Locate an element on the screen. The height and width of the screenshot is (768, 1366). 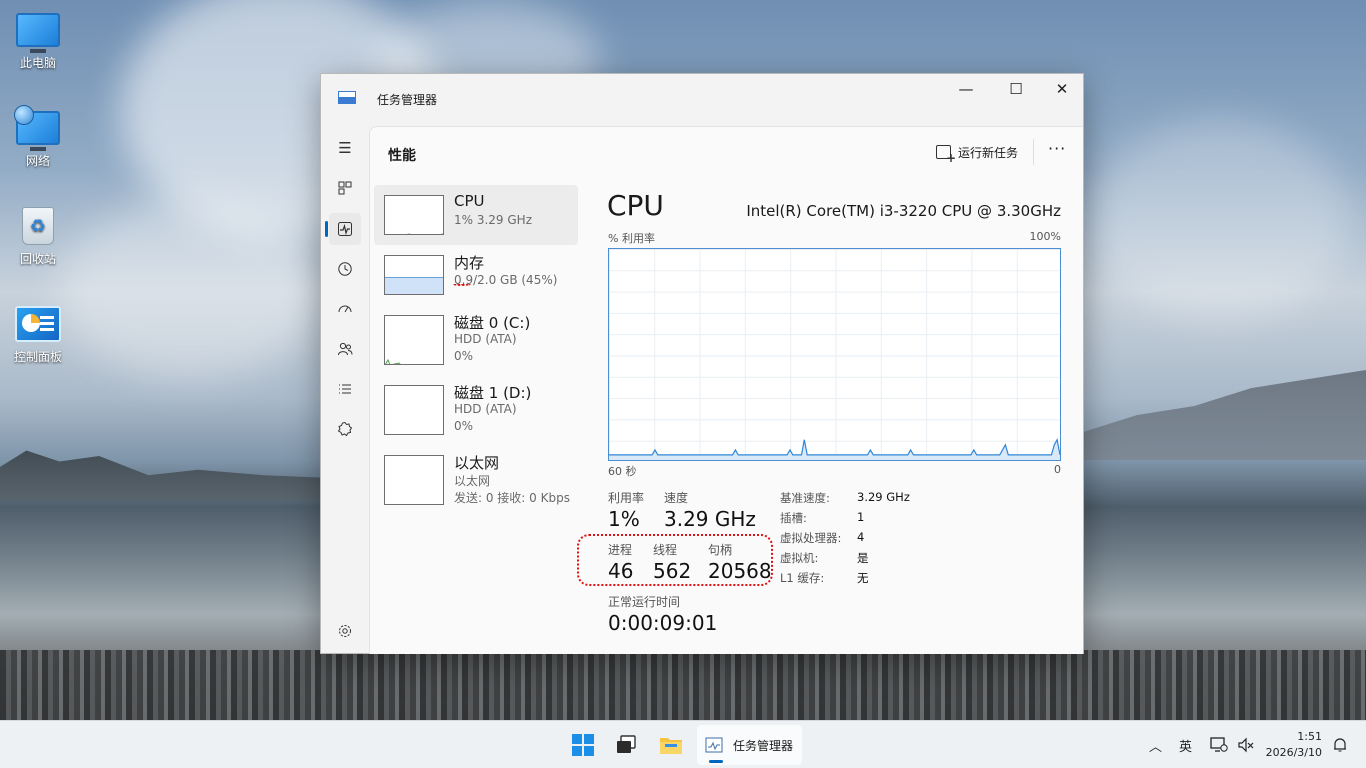
desktop-icon-label: 回收站 is located at coordinates (37, 259).